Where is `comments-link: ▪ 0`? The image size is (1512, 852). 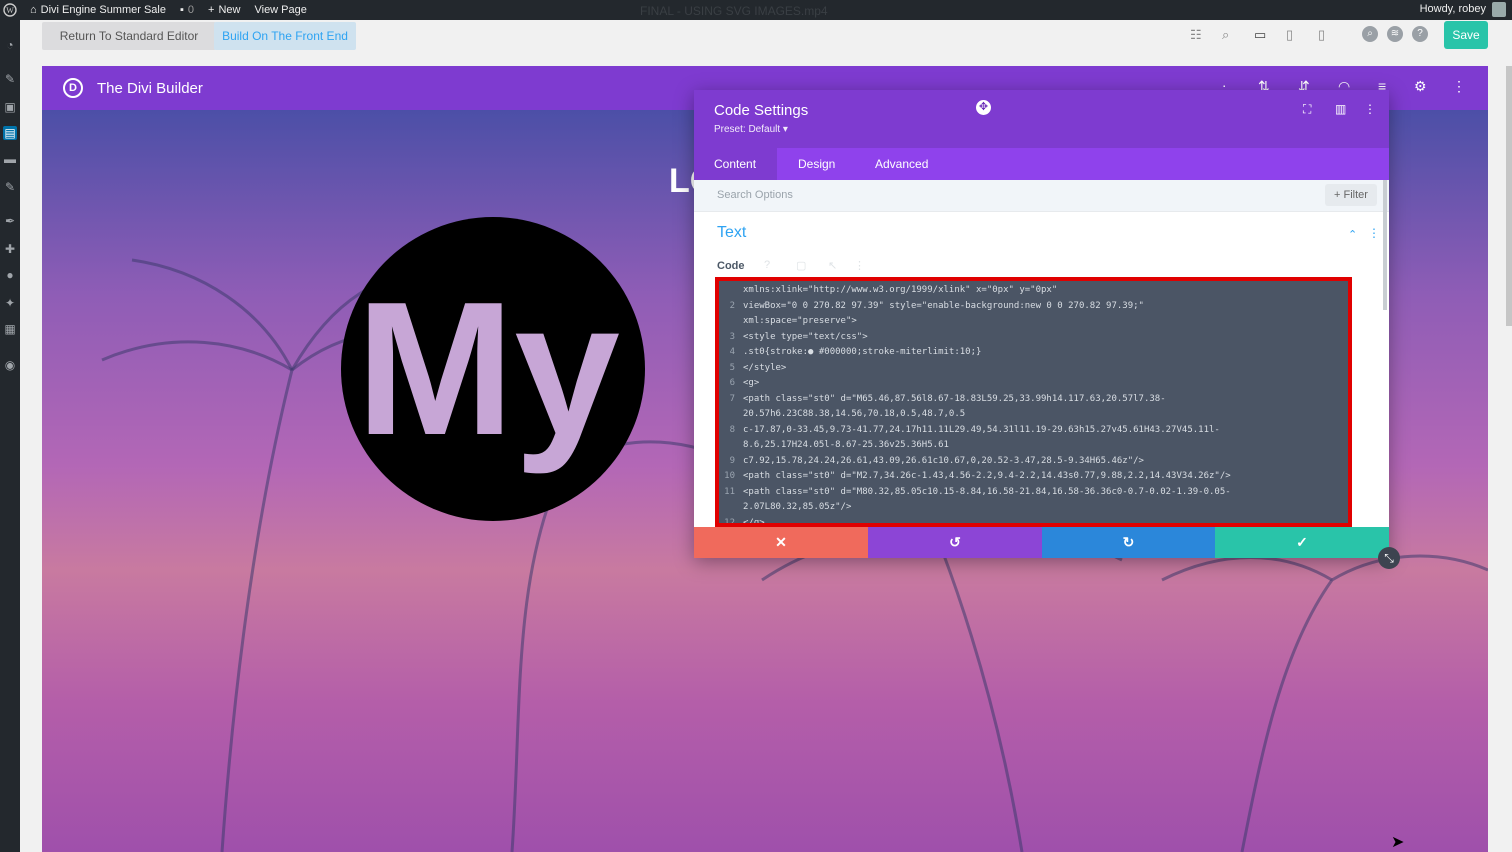
comments-link: ▪ 0 is located at coordinates (187, 10).